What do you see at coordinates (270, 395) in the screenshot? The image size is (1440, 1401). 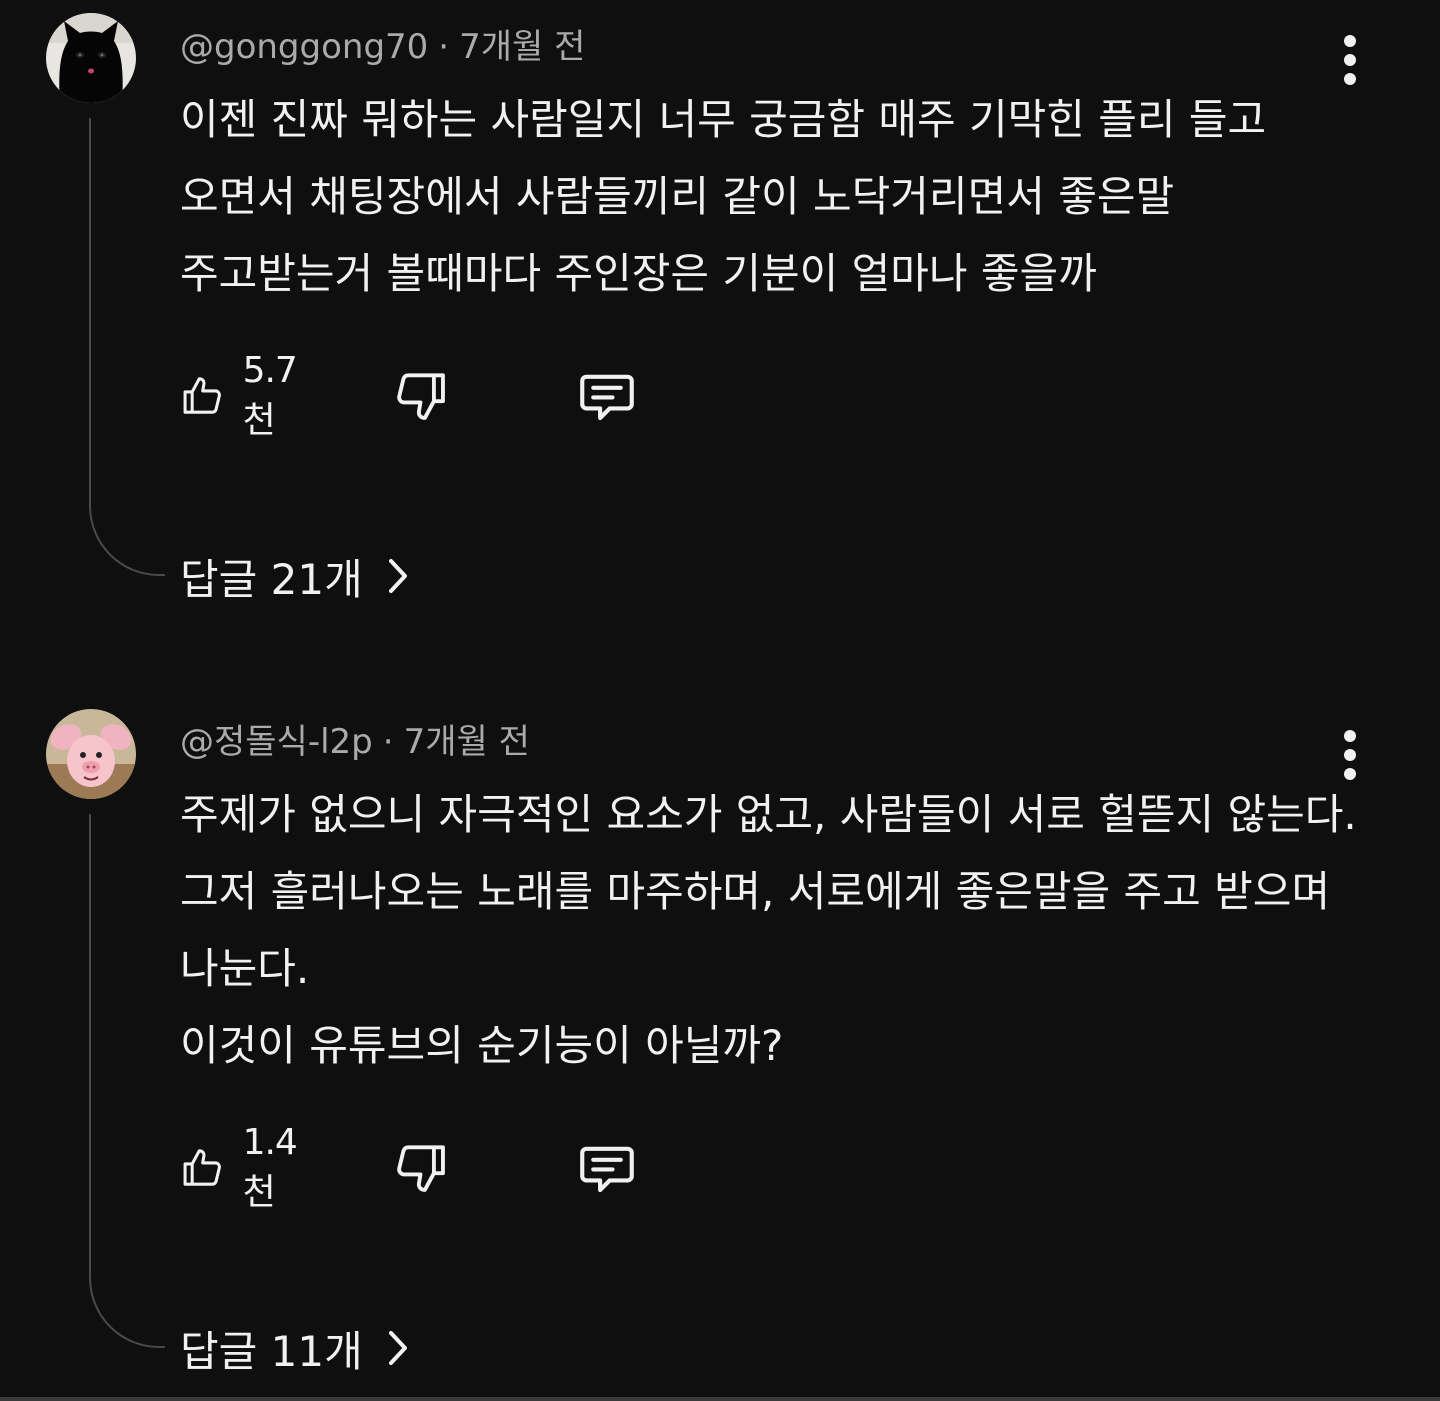 I see `like-count: 5.7천` at bounding box center [270, 395].